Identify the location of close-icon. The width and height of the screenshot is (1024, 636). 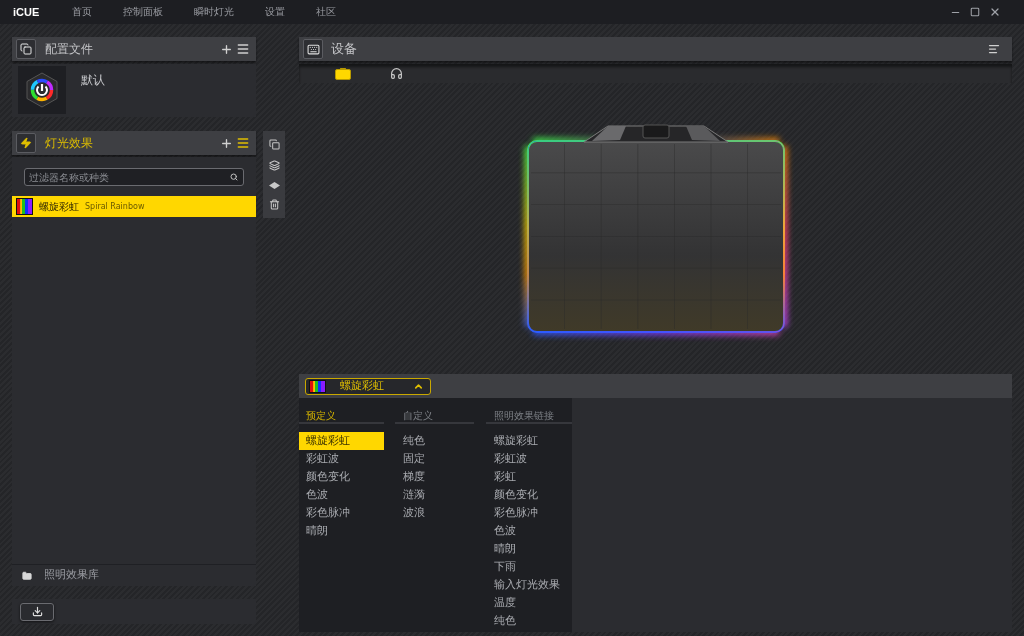
(995, 12).